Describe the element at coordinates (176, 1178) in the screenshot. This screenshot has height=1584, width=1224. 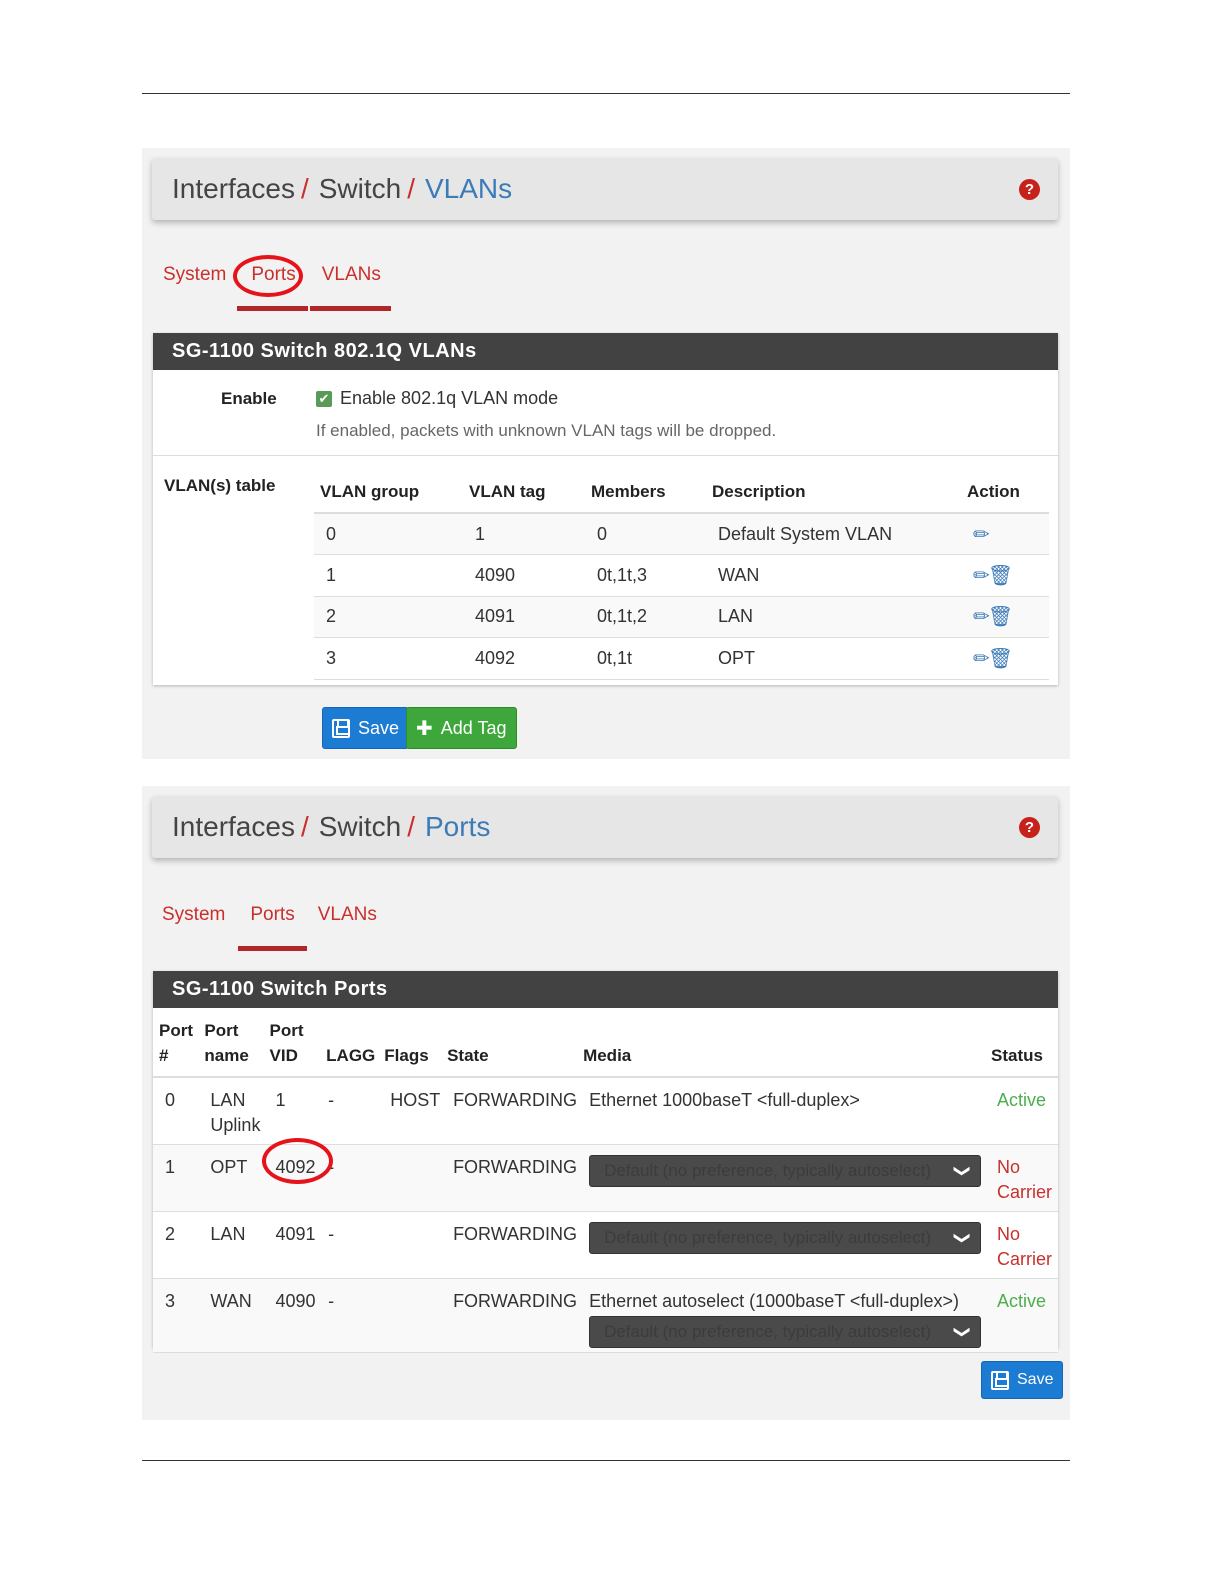
I see `cell-port-num: 1` at that location.